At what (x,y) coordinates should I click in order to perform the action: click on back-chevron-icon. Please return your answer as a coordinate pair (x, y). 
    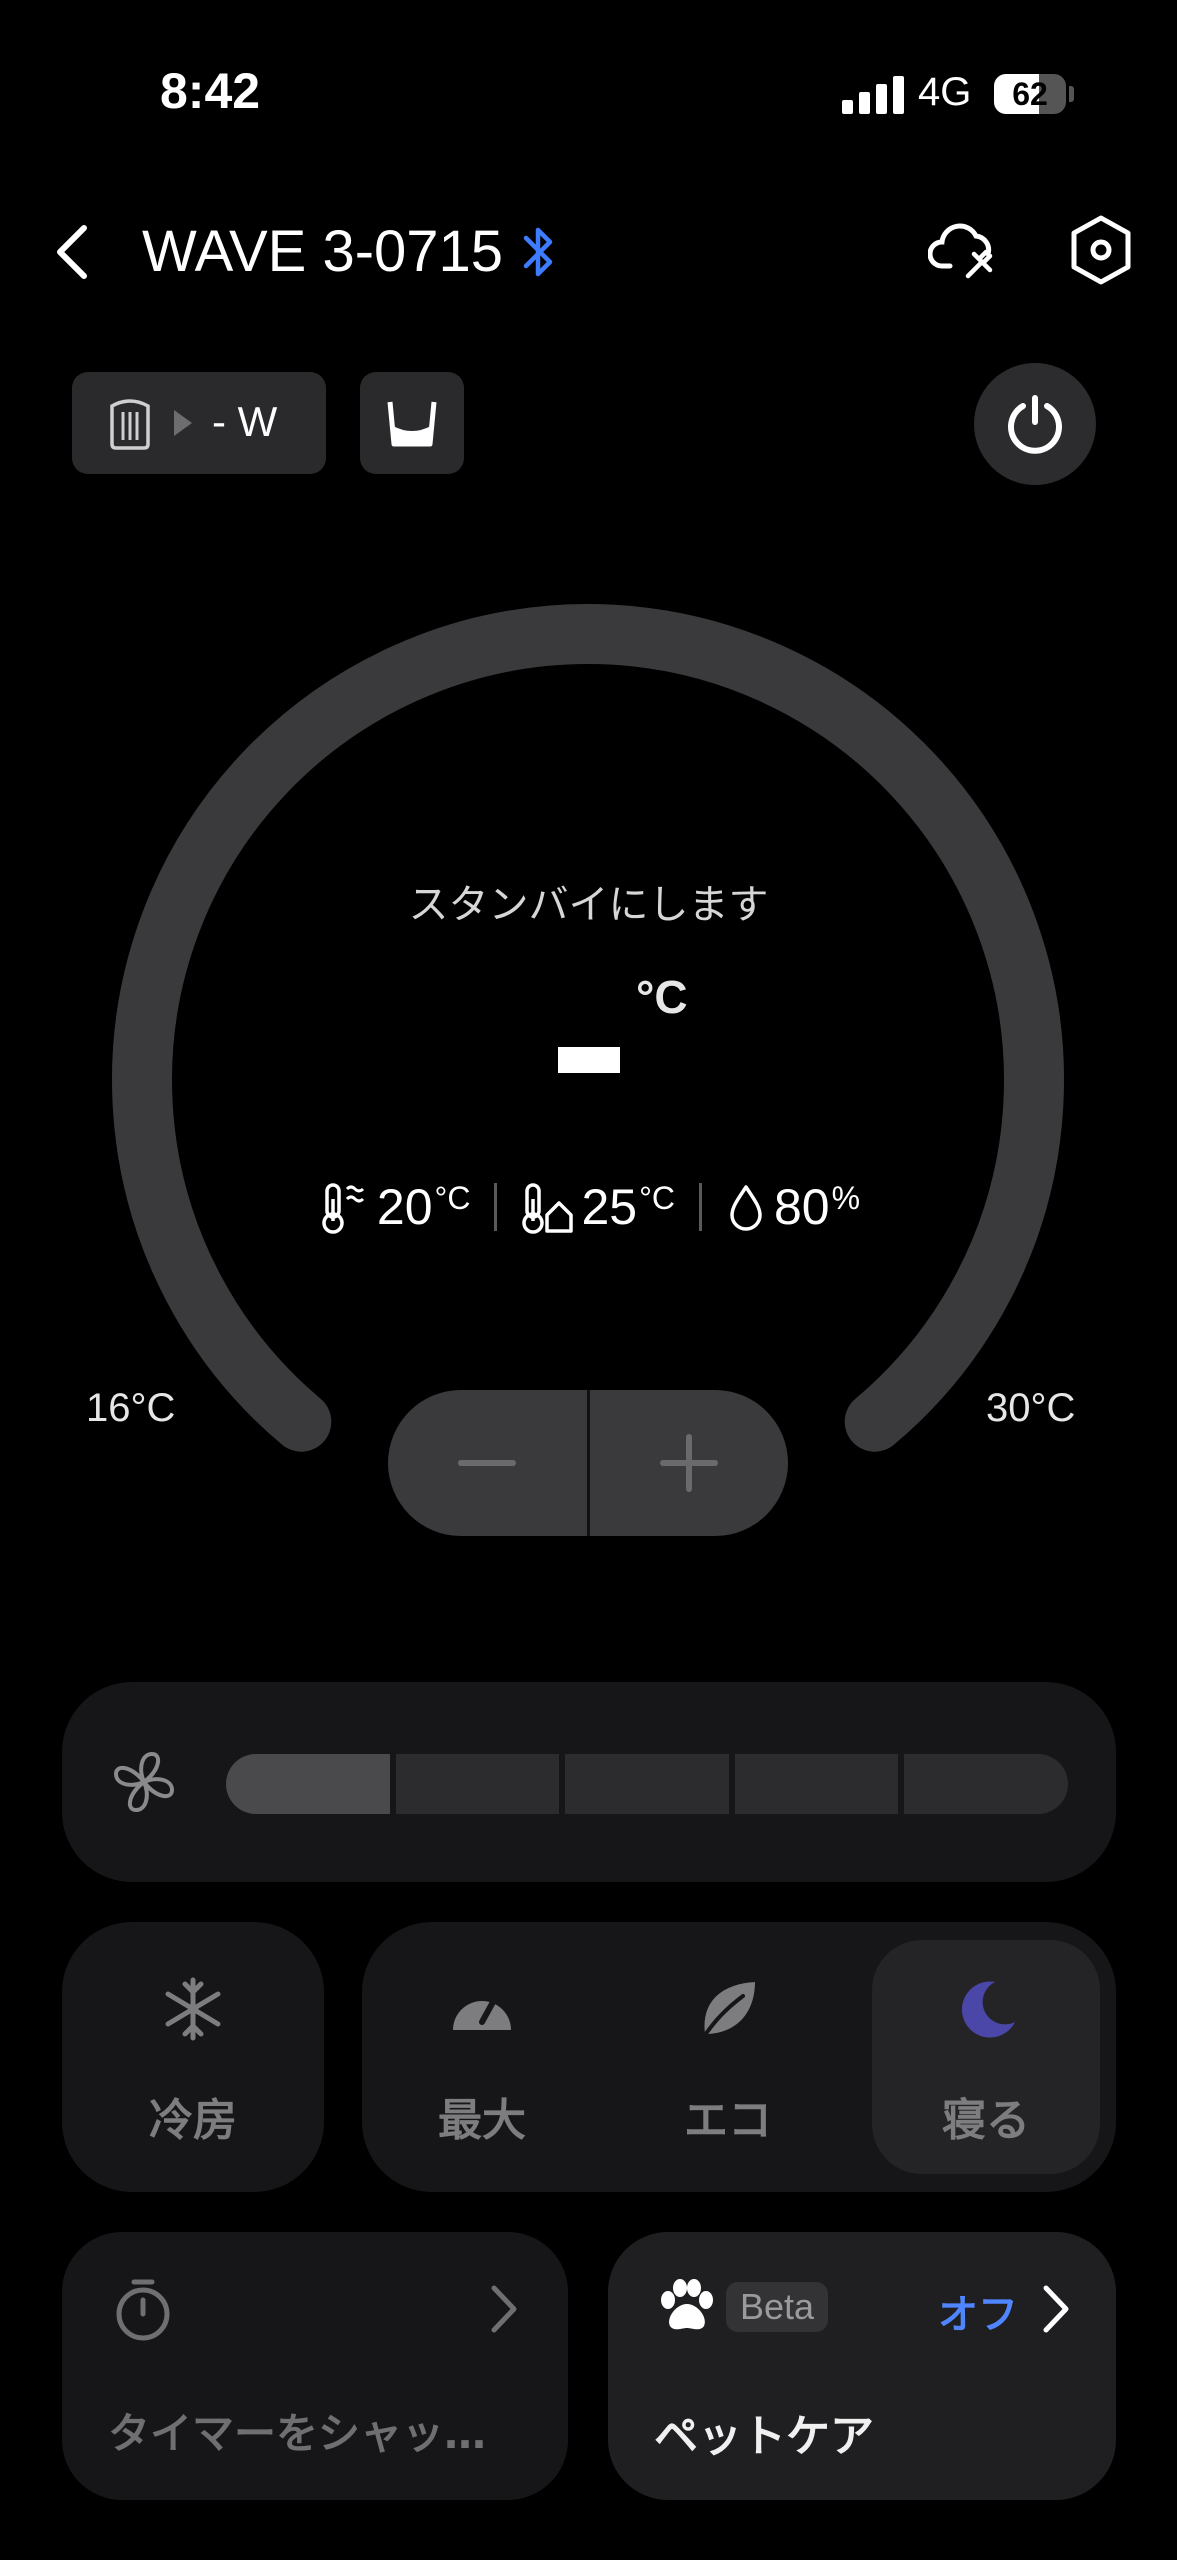
    Looking at the image, I should click on (73, 252).